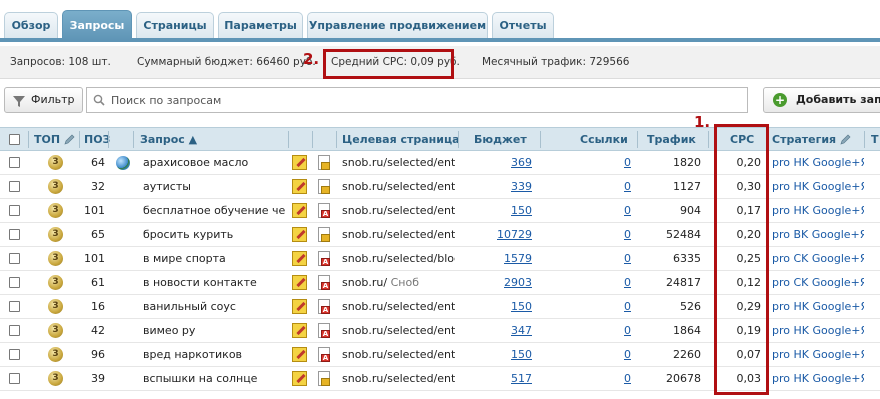 The width and height of the screenshot is (880, 399). I want to click on budget-link: 339, so click(506, 187).